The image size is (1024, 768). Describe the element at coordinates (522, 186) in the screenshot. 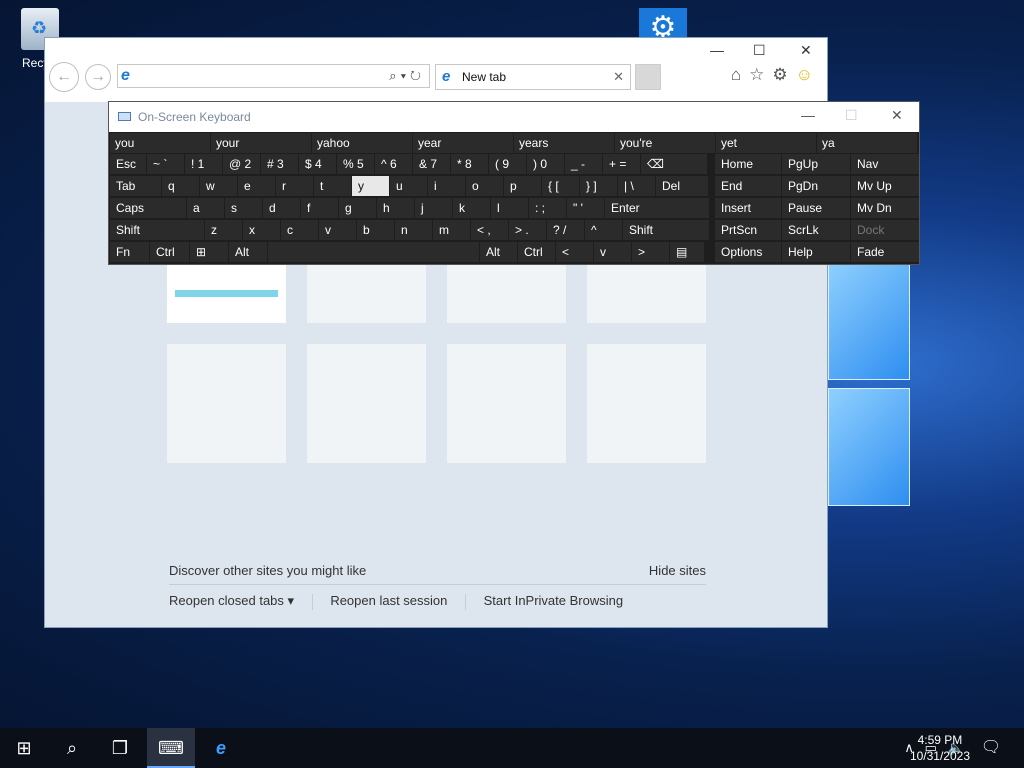

I see `key-row2-10: p` at that location.